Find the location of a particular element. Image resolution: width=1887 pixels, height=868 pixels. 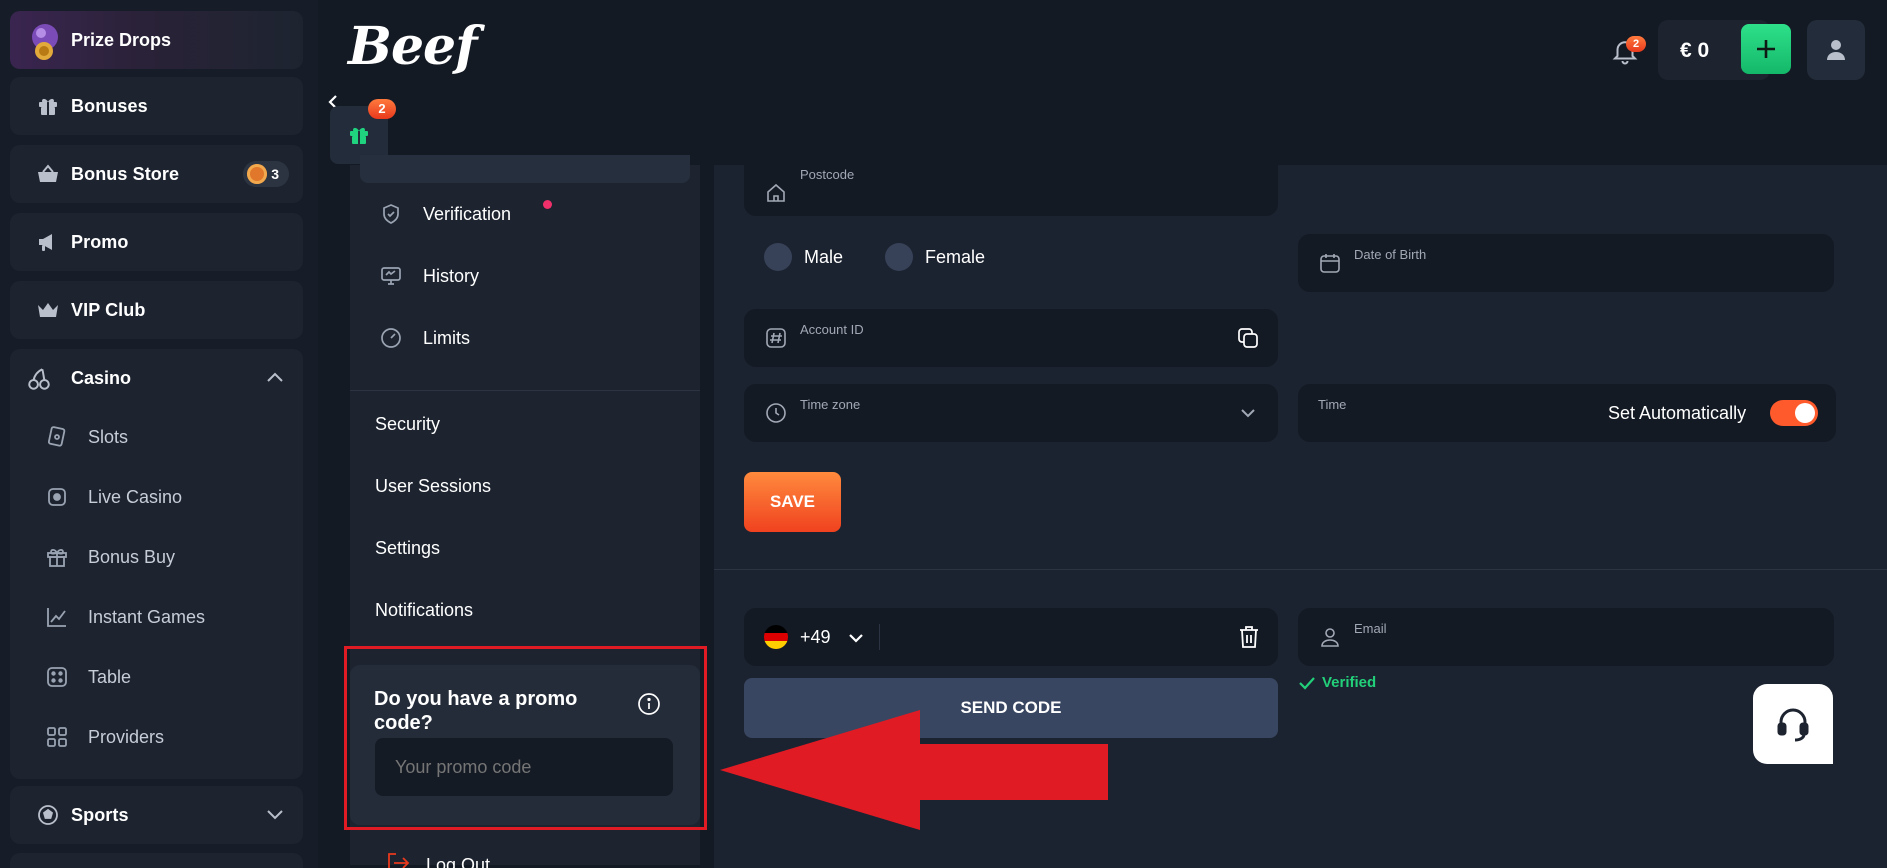

nav-item-active-partial is located at coordinates (525, 169).